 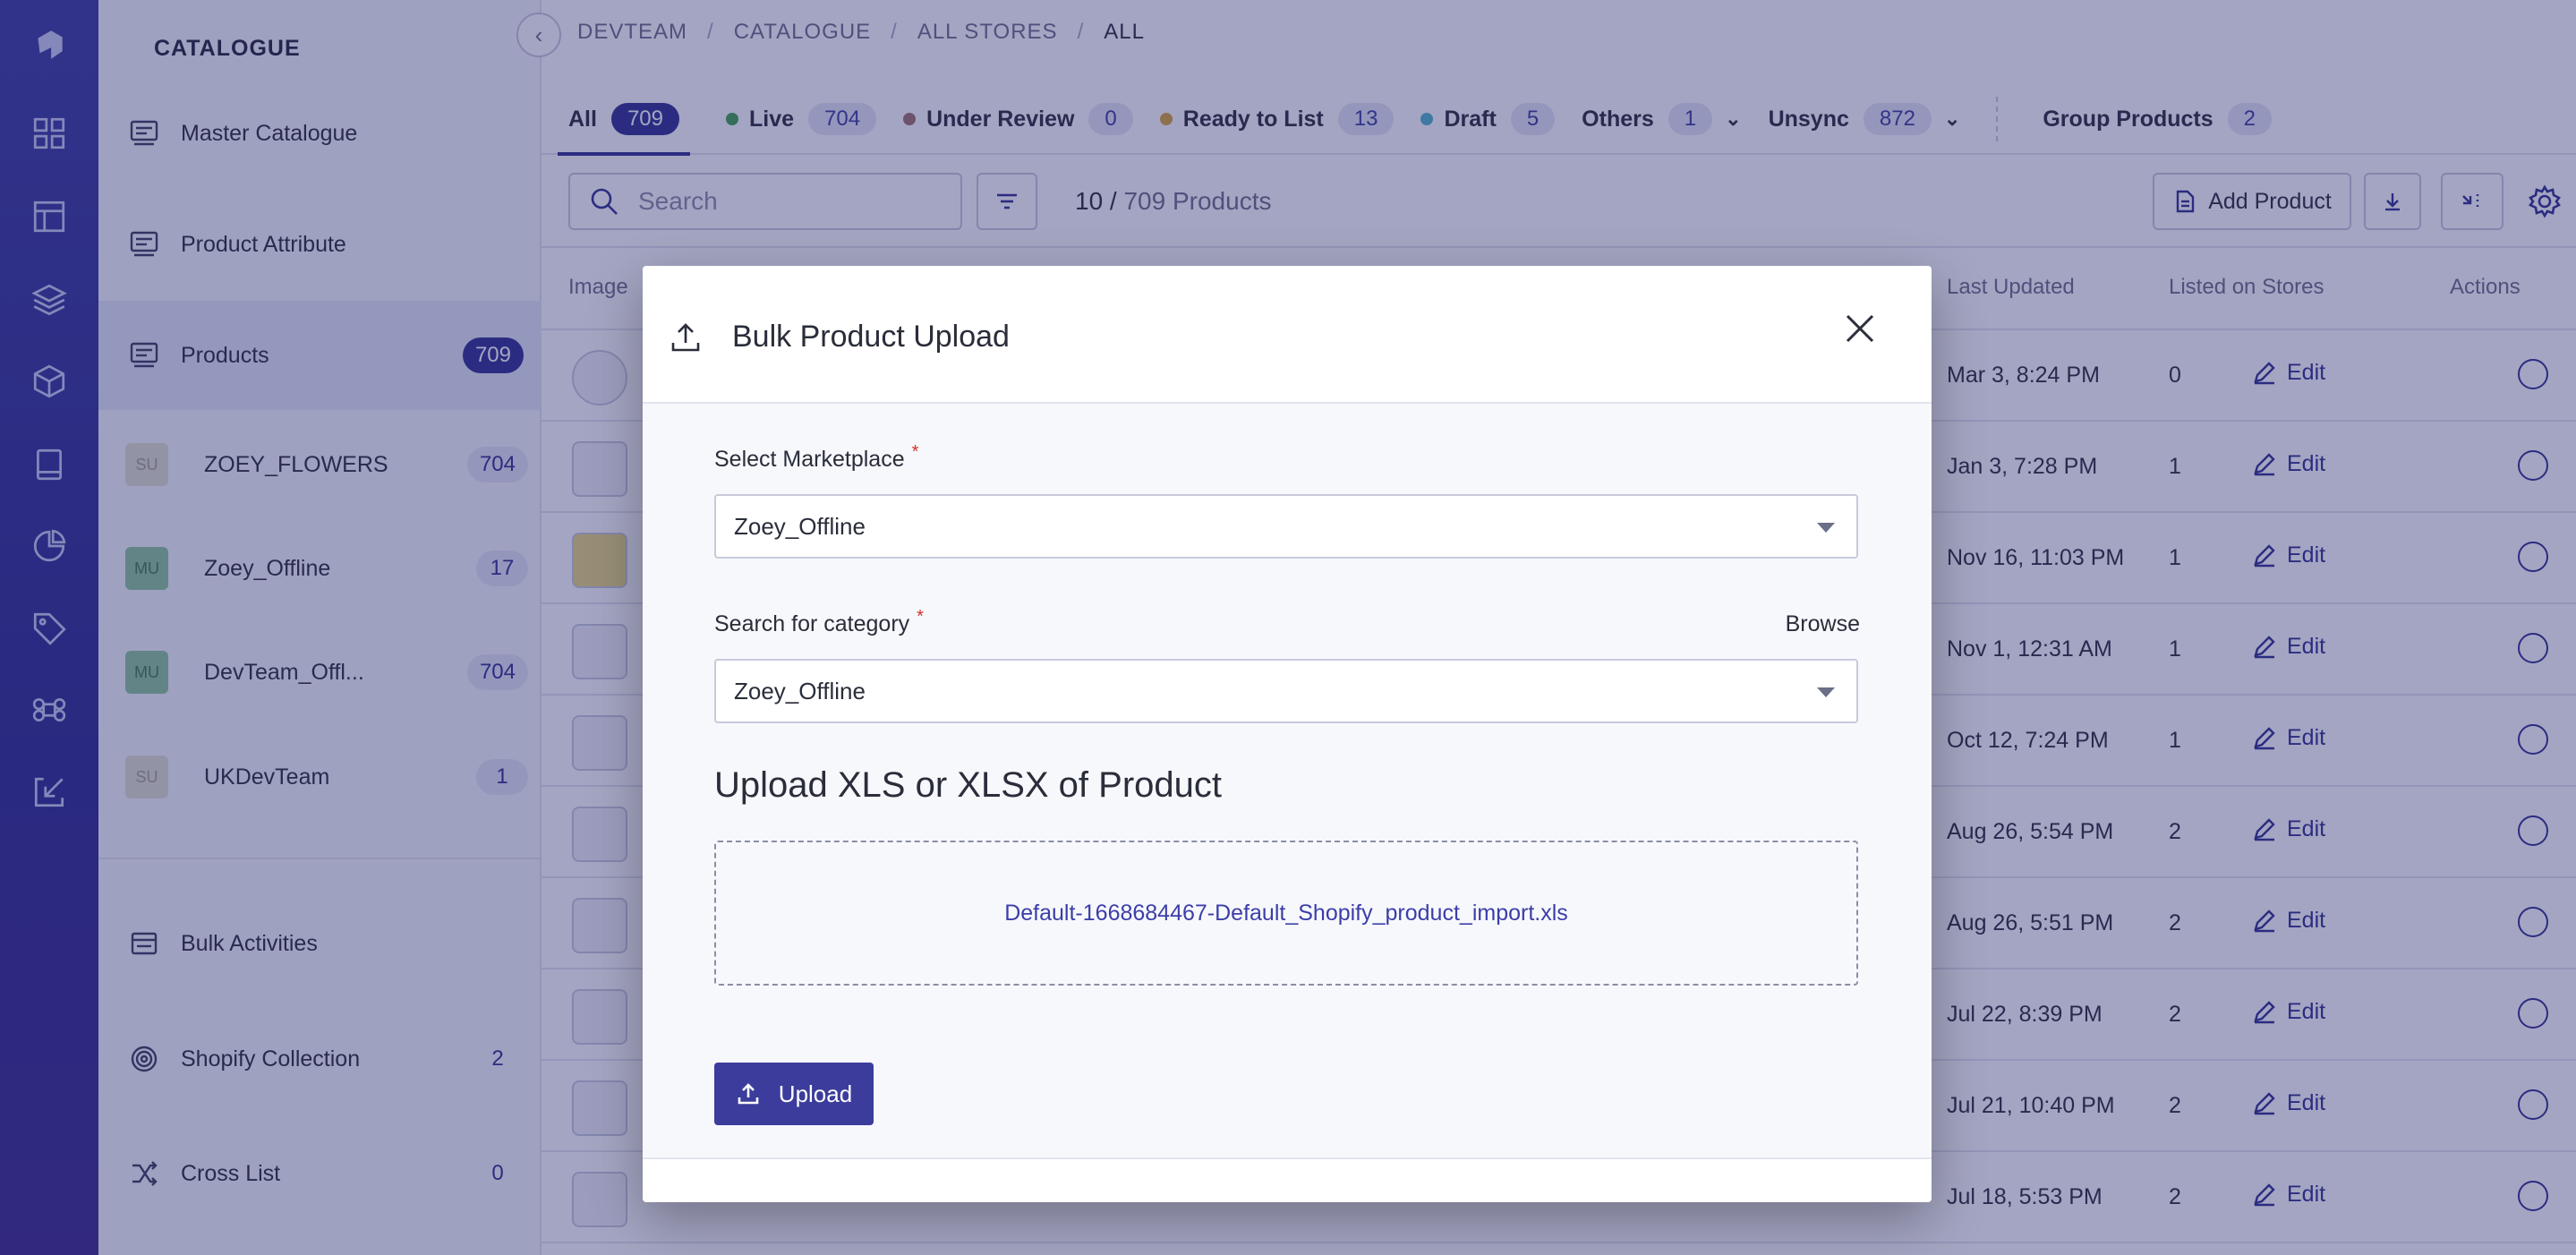 I want to click on browse-link: Browse, so click(x=1823, y=624).